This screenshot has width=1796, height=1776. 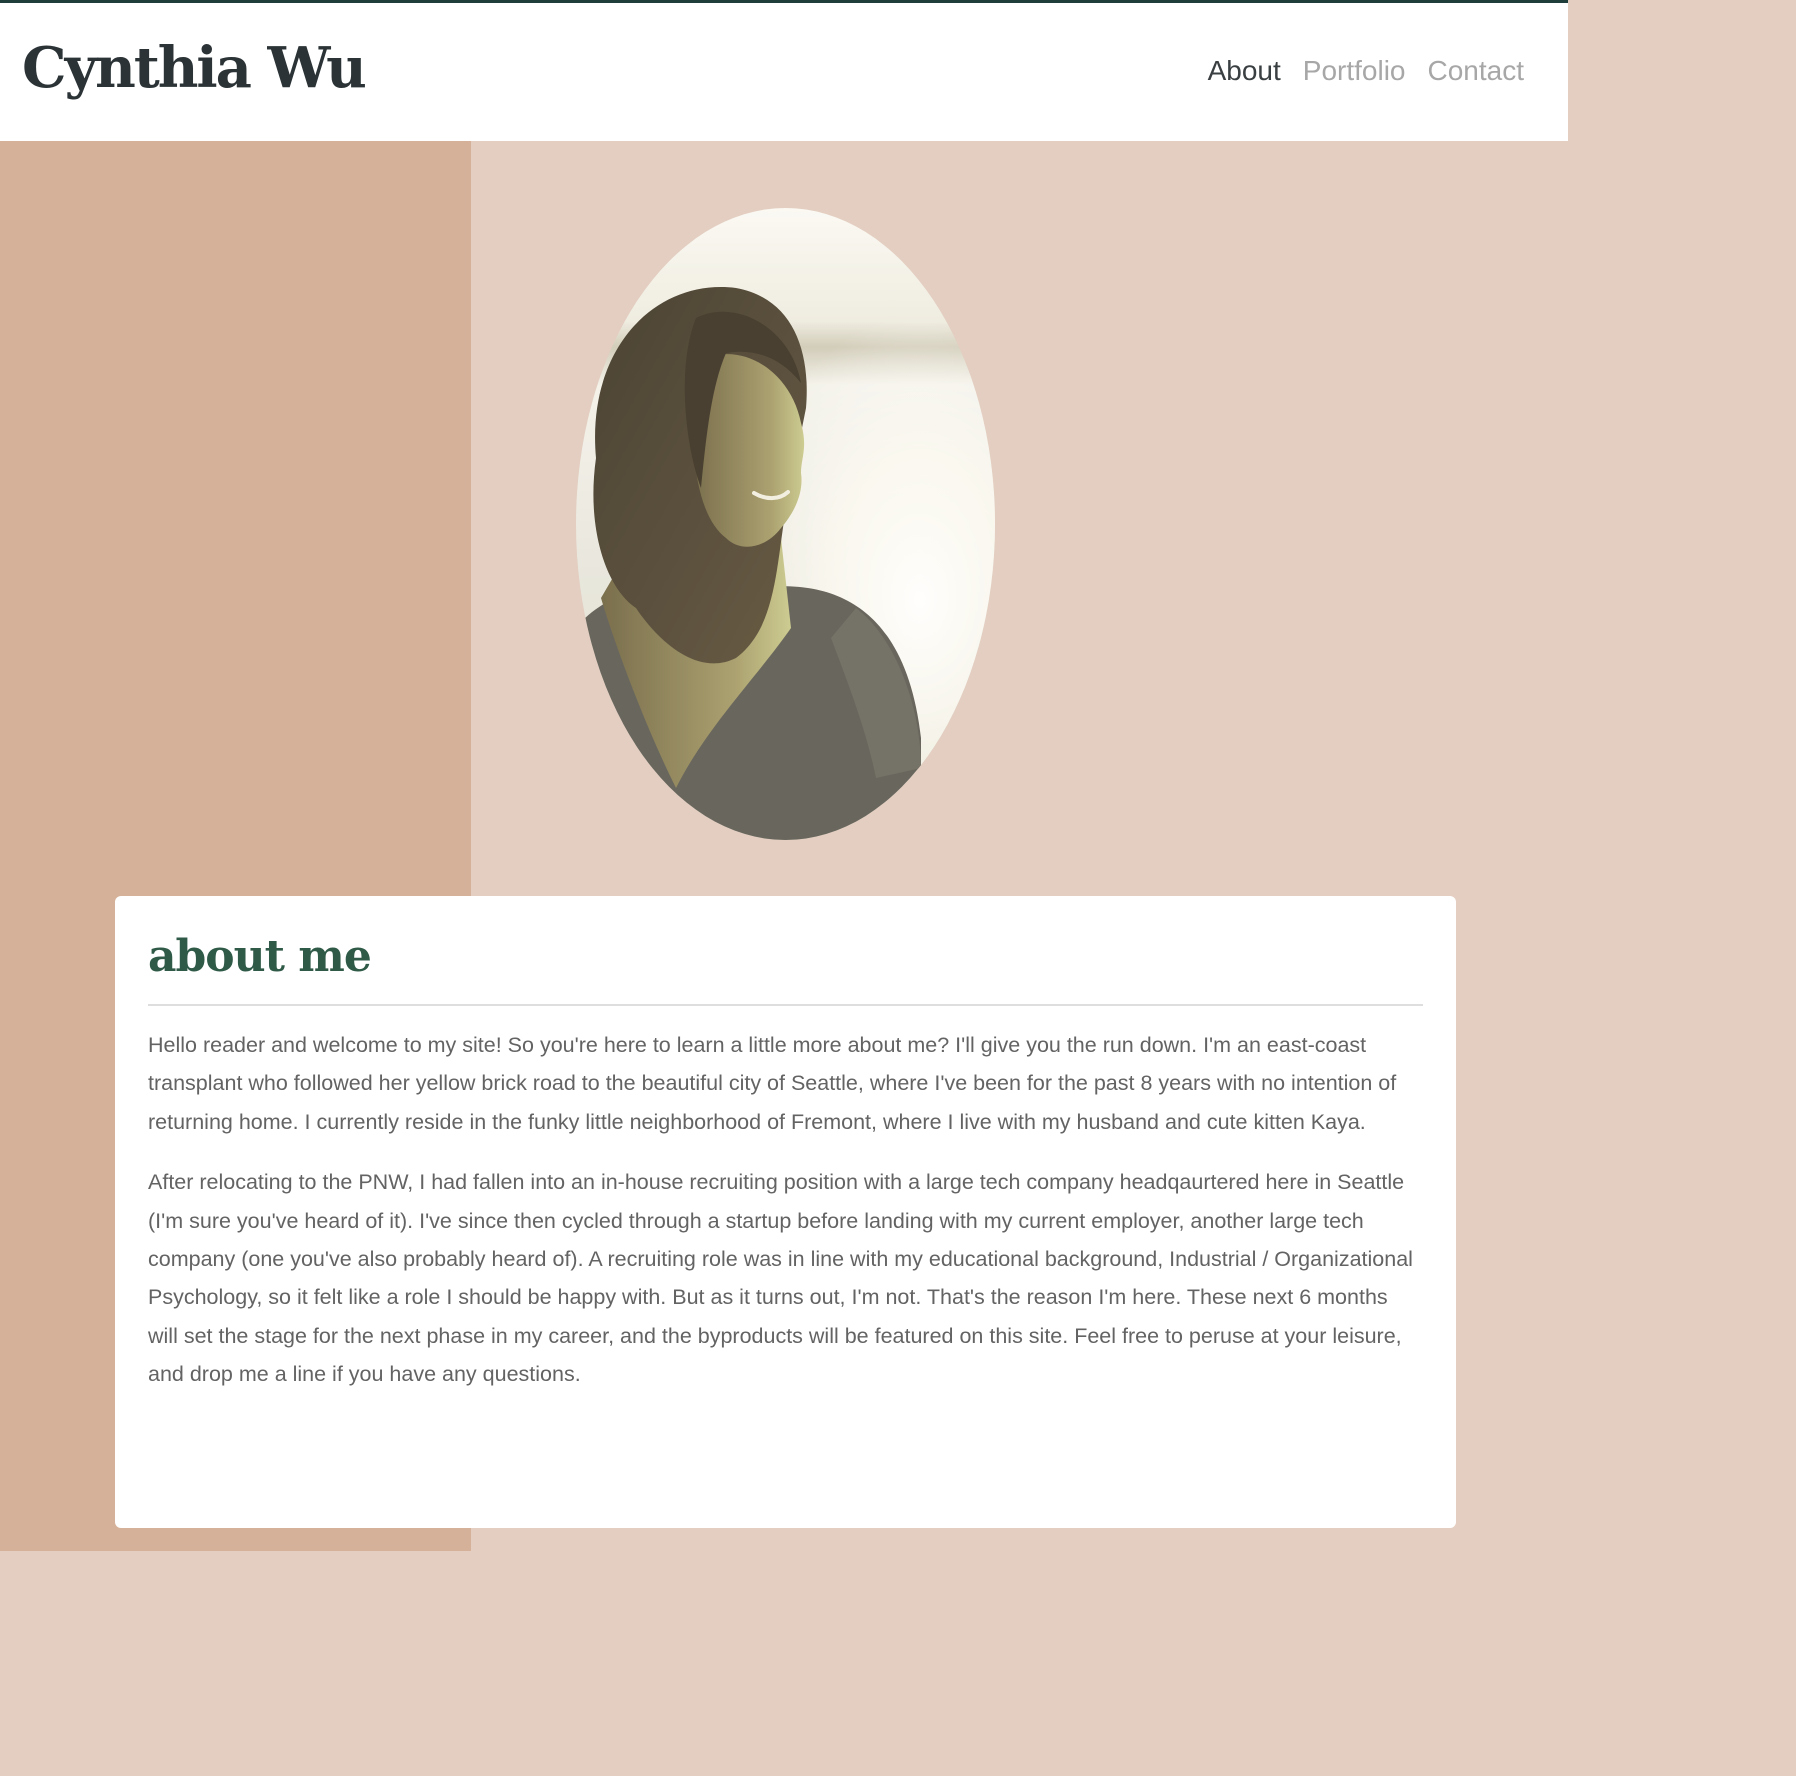 I want to click on main-nav: About Portfolio Contact, so click(x=1366, y=71).